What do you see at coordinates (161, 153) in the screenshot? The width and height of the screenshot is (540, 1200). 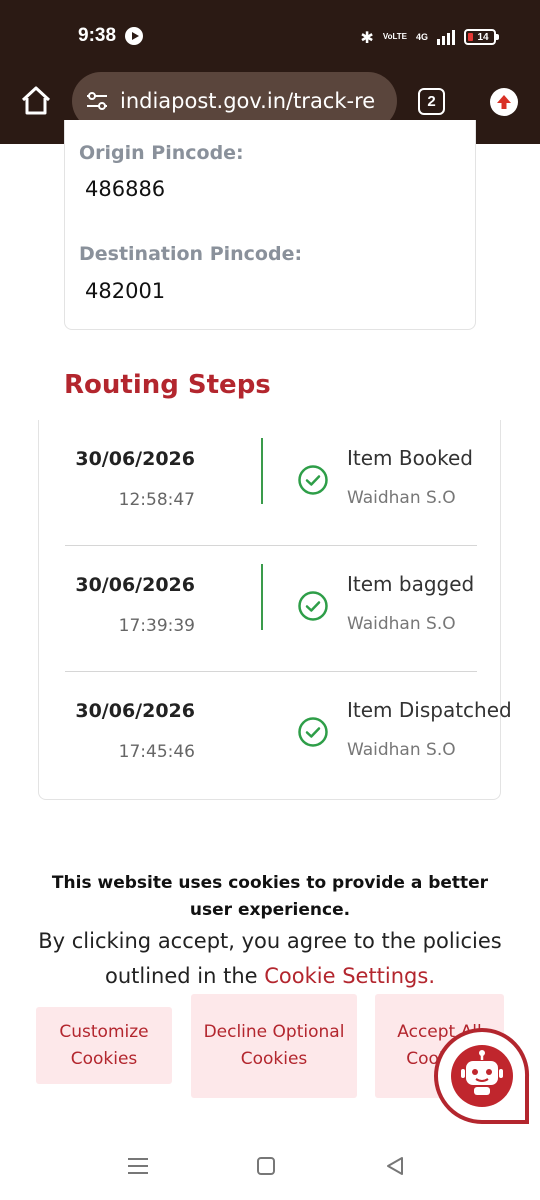 I see `origin-pincode-label: Origin Pincode:` at bounding box center [161, 153].